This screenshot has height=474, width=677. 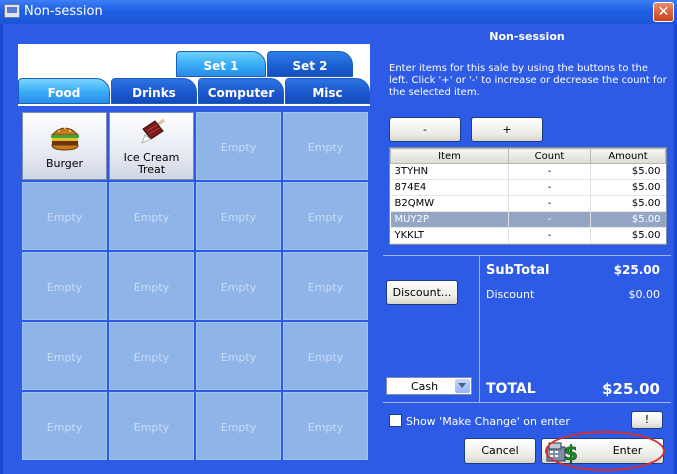 I want to click on table-row: B2QMW - $5.00, so click(x=528, y=203).